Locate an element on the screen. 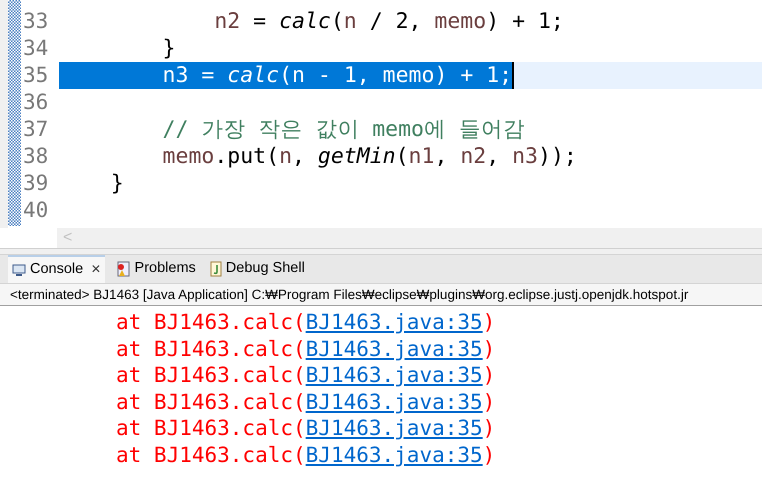 The image size is (762, 480). line-number: 39 is located at coordinates (36, 183).